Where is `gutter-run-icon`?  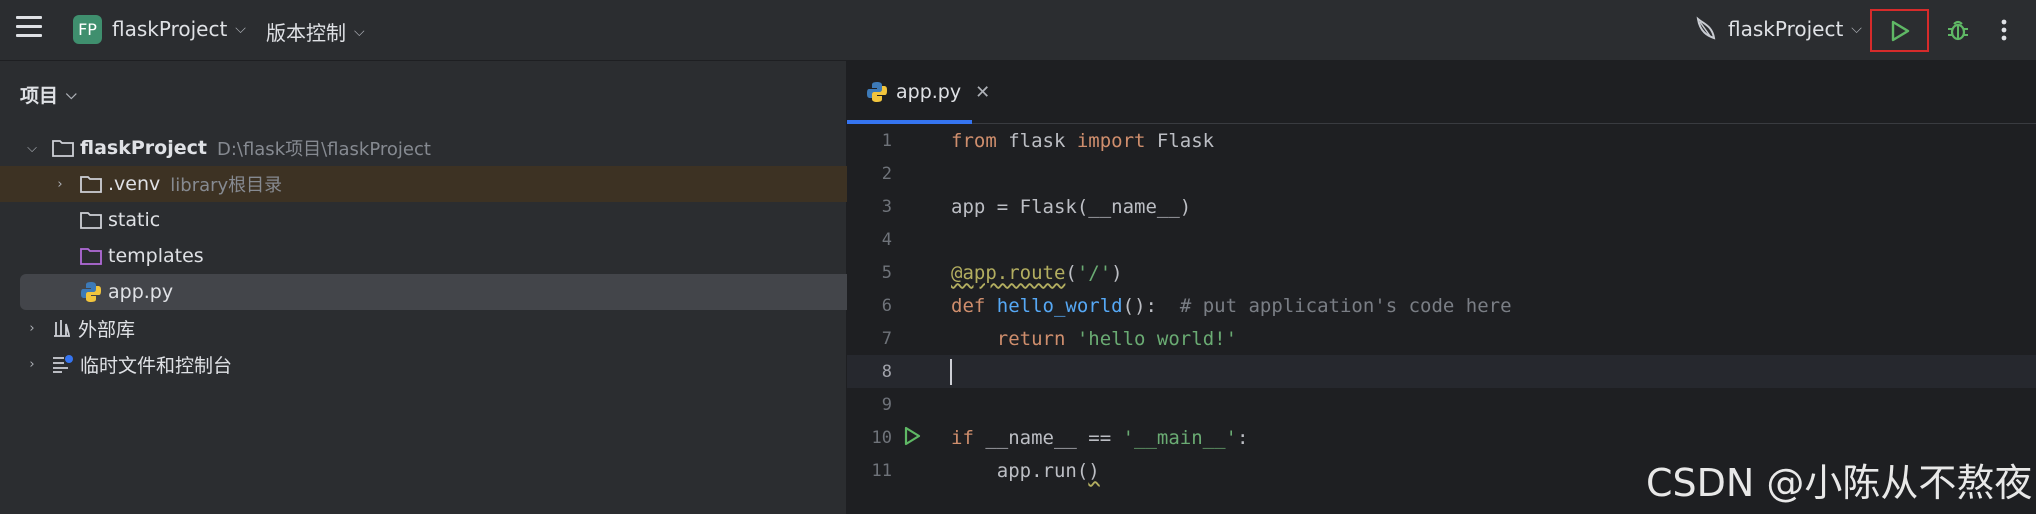
gutter-run-icon is located at coordinates (912, 438).